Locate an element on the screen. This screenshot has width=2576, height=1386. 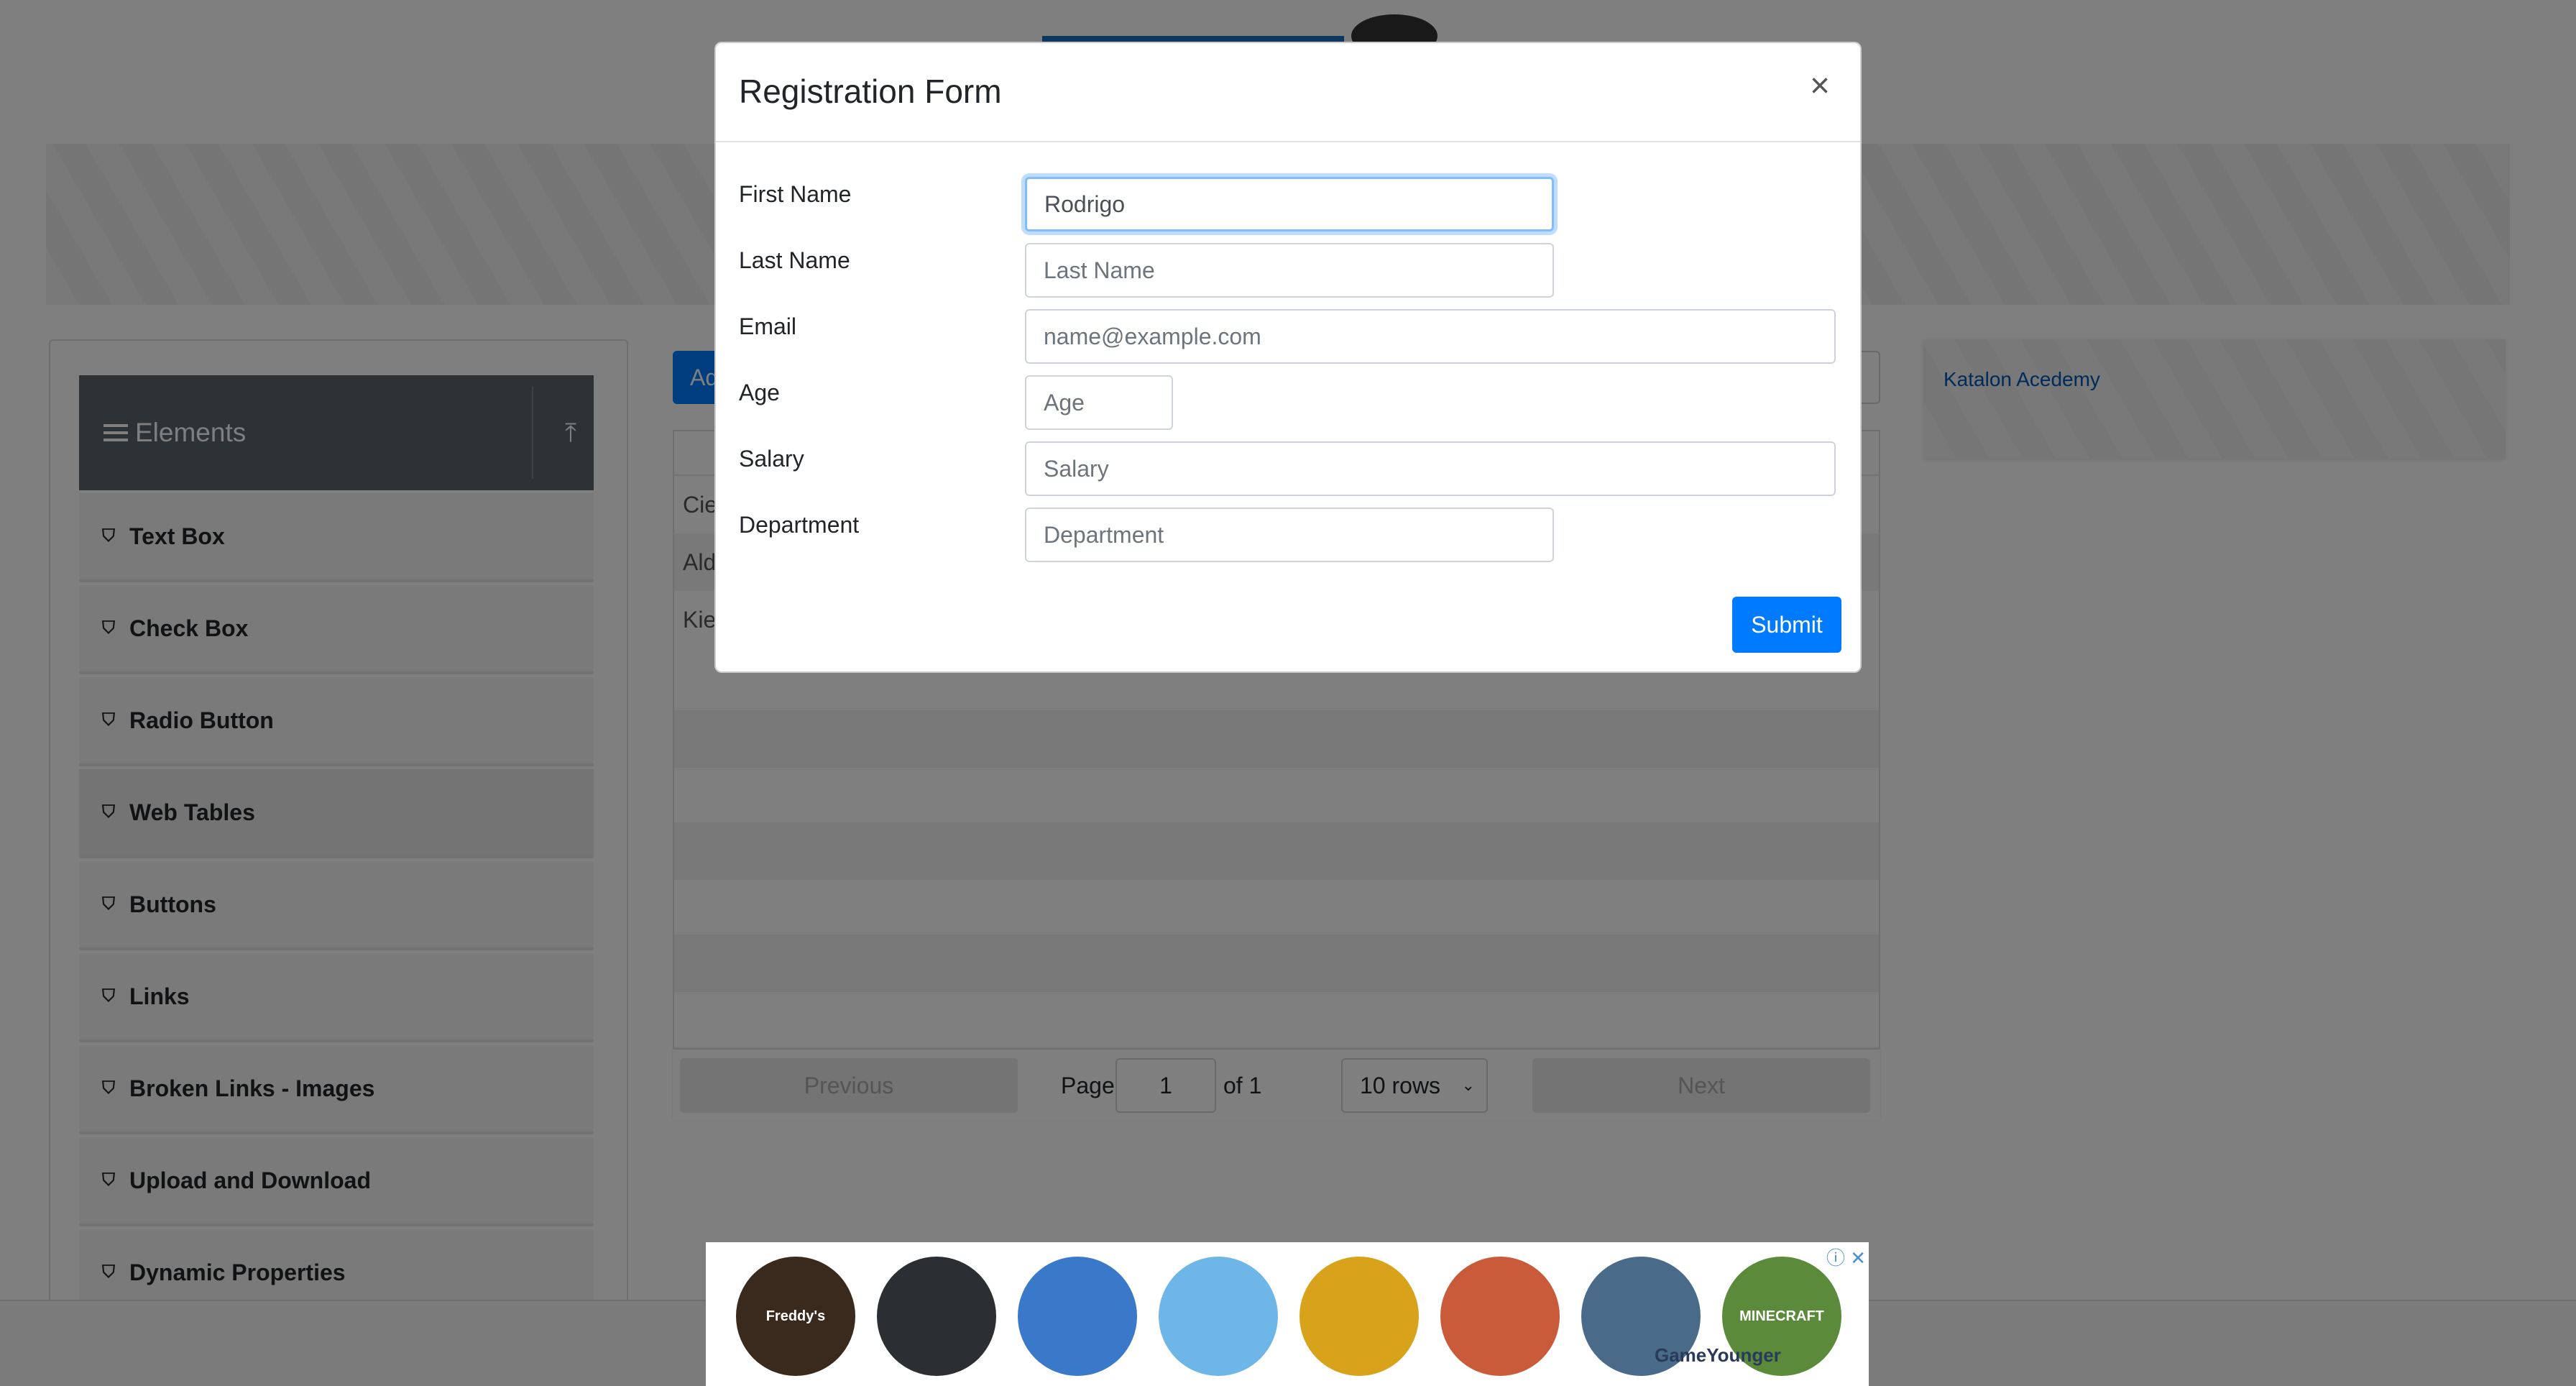
first-name-label: First Name is located at coordinates (795, 194).